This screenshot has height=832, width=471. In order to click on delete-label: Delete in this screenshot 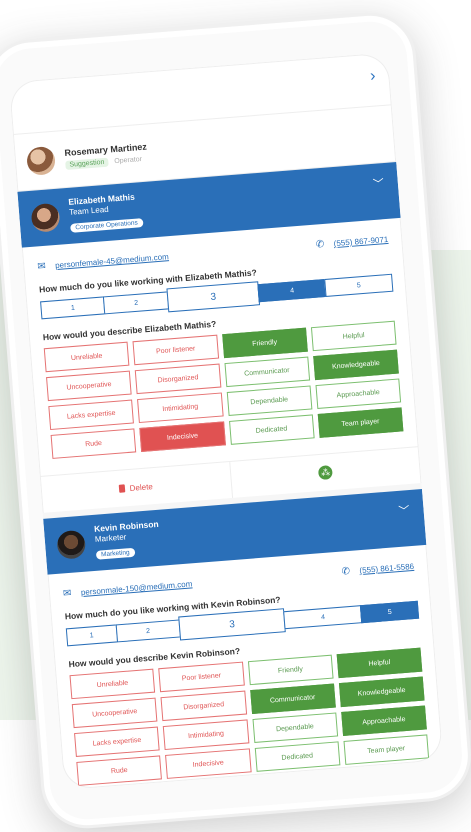, I will do `click(141, 487)`.